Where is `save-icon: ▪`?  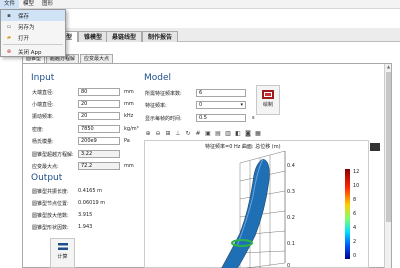 save-icon: ▪ is located at coordinates (9, 15).